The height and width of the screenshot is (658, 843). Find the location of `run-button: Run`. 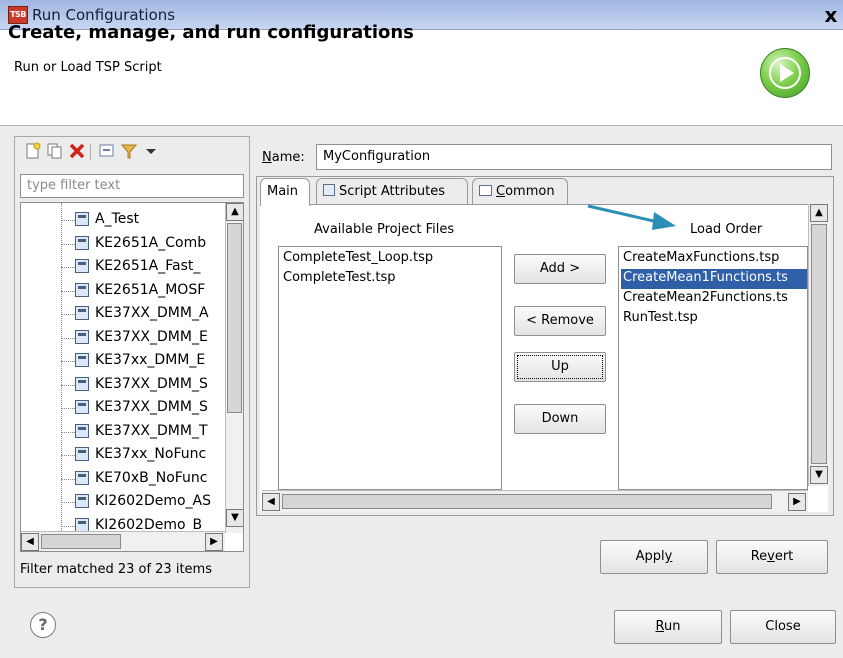

run-button: Run is located at coordinates (668, 627).